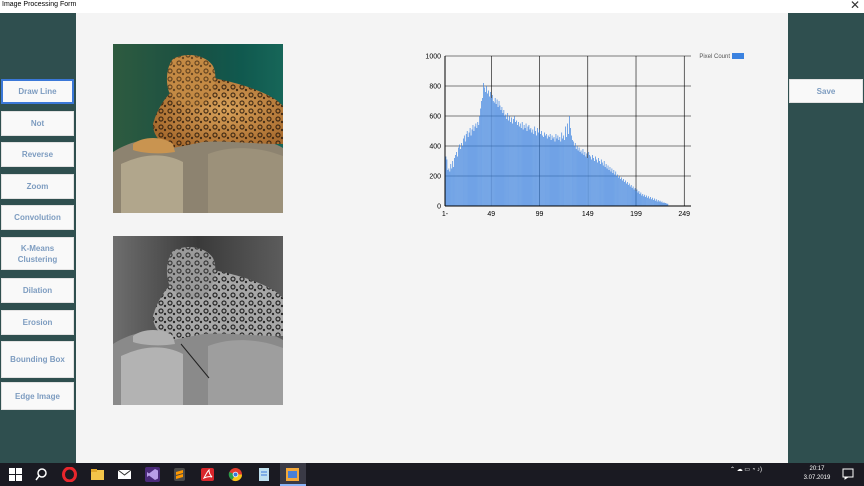 This screenshot has height=486, width=864. Describe the element at coordinates (37, 91) in the screenshot. I see `draw-line-button: Draw Line` at that location.